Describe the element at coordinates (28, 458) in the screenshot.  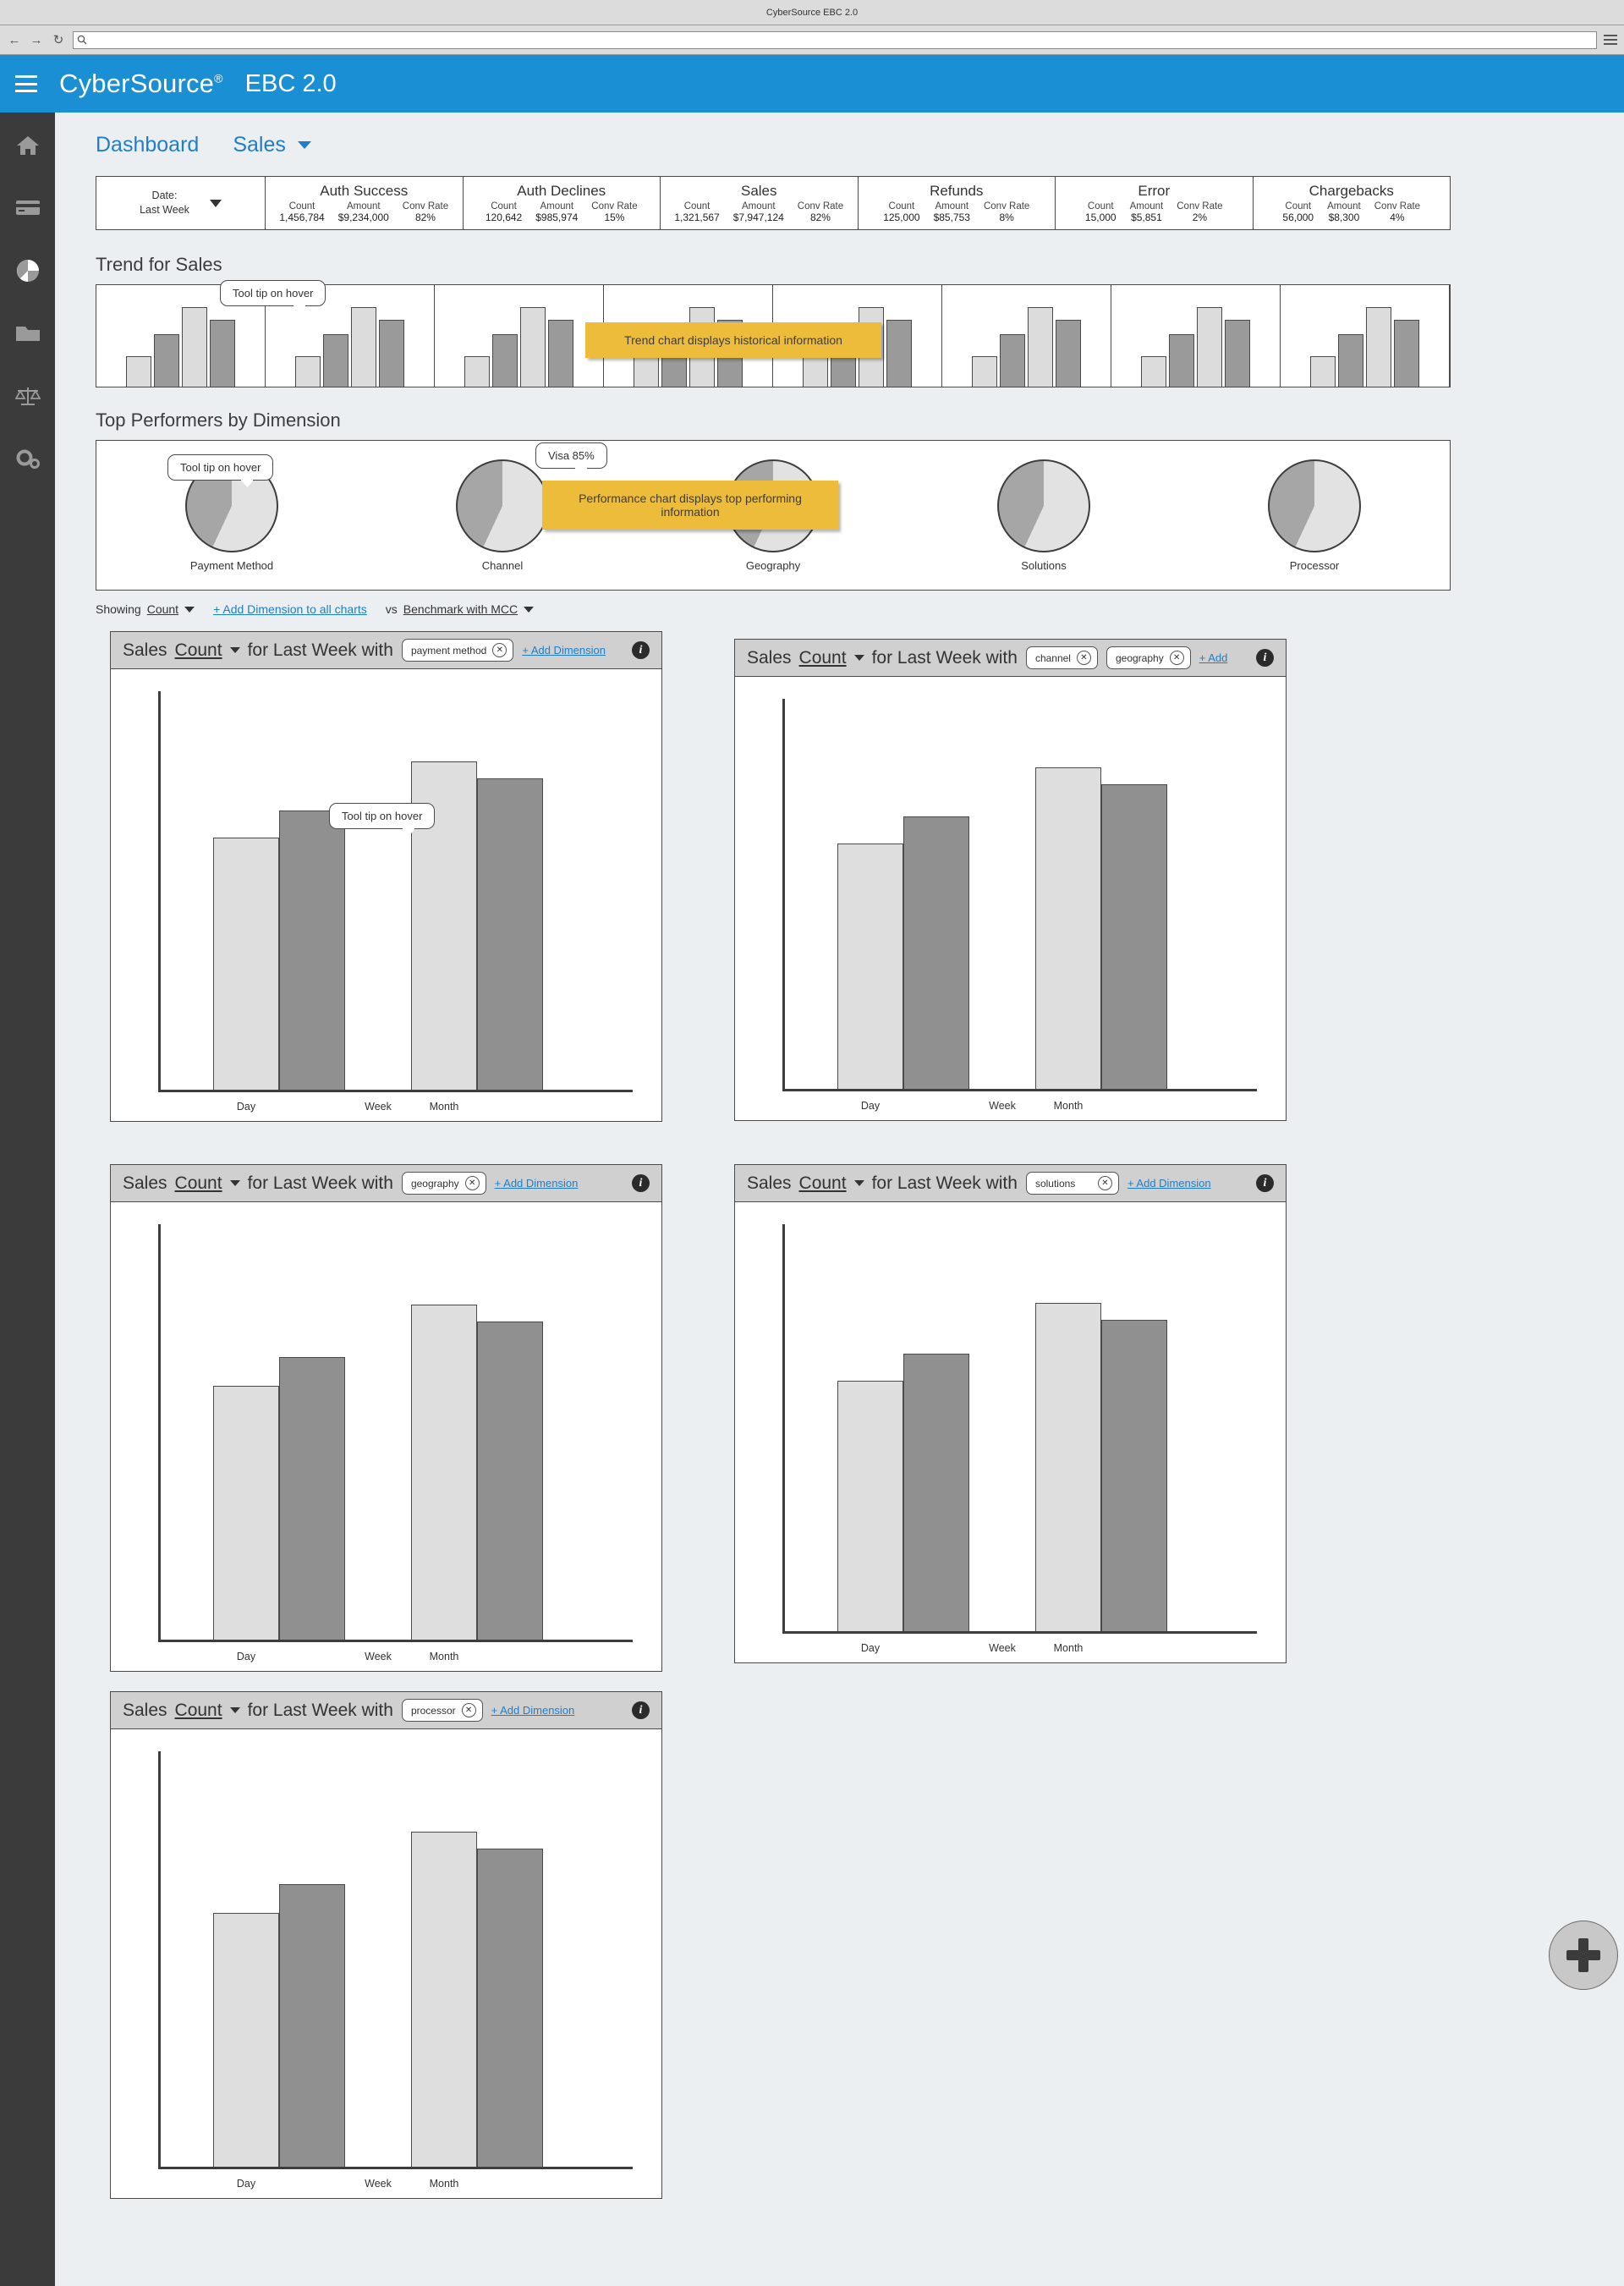
I see `sidebar-item-settings` at that location.